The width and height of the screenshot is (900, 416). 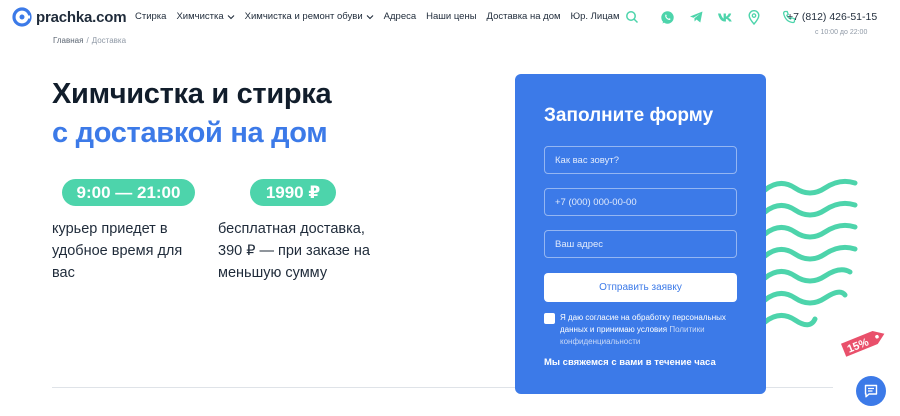 I want to click on search-icon, so click(x=632, y=17).